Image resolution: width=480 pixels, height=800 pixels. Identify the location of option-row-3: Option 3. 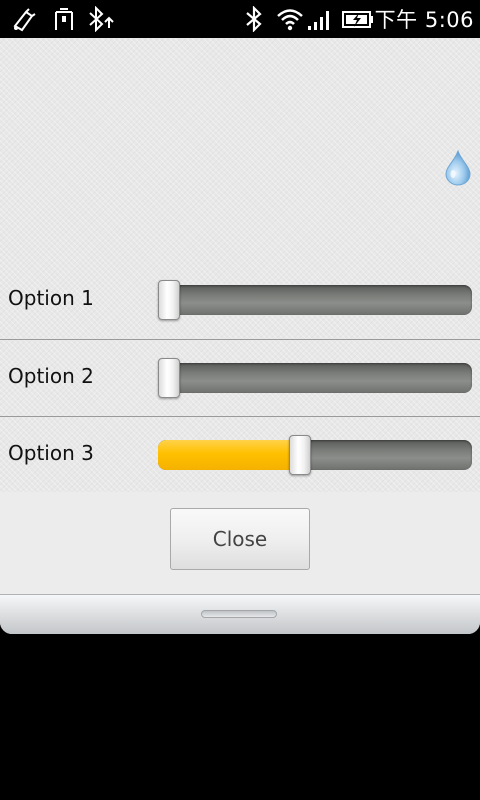
(240, 455).